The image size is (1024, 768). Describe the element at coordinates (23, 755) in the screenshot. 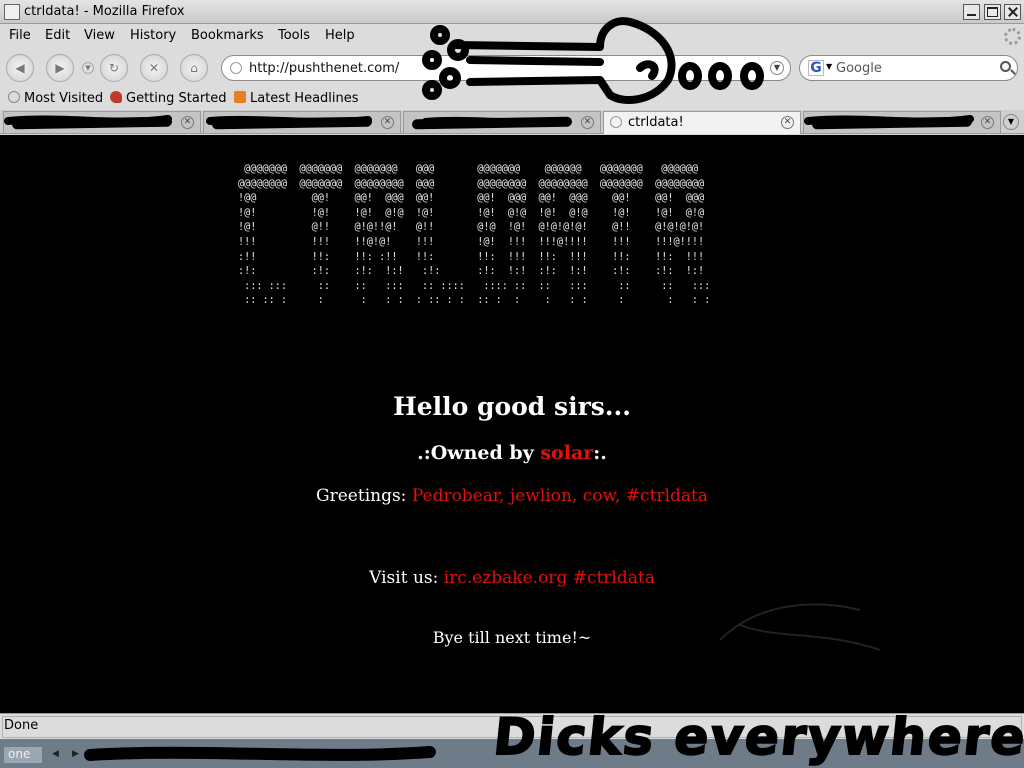

I see `desktop-switcher: one` at that location.